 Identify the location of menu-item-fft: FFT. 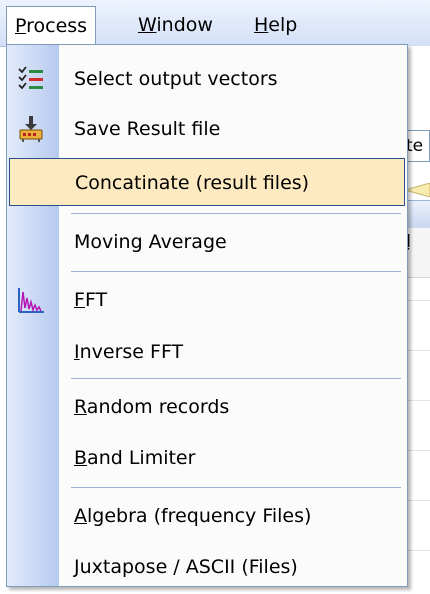
(207, 300).